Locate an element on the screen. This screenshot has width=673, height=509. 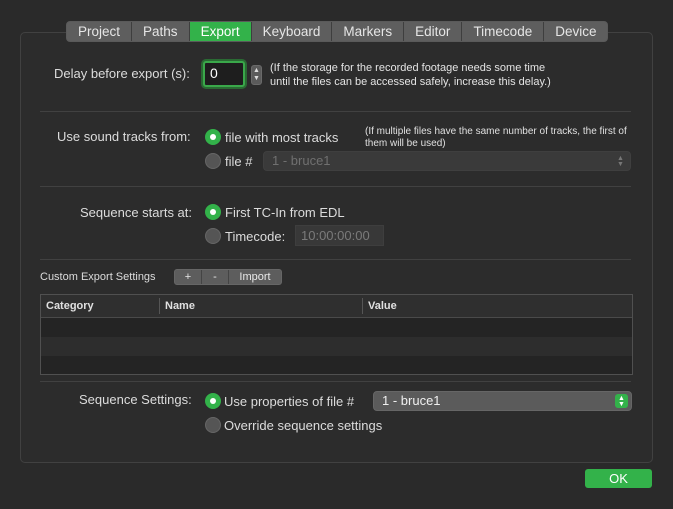
column-category: Category is located at coordinates (70, 306).